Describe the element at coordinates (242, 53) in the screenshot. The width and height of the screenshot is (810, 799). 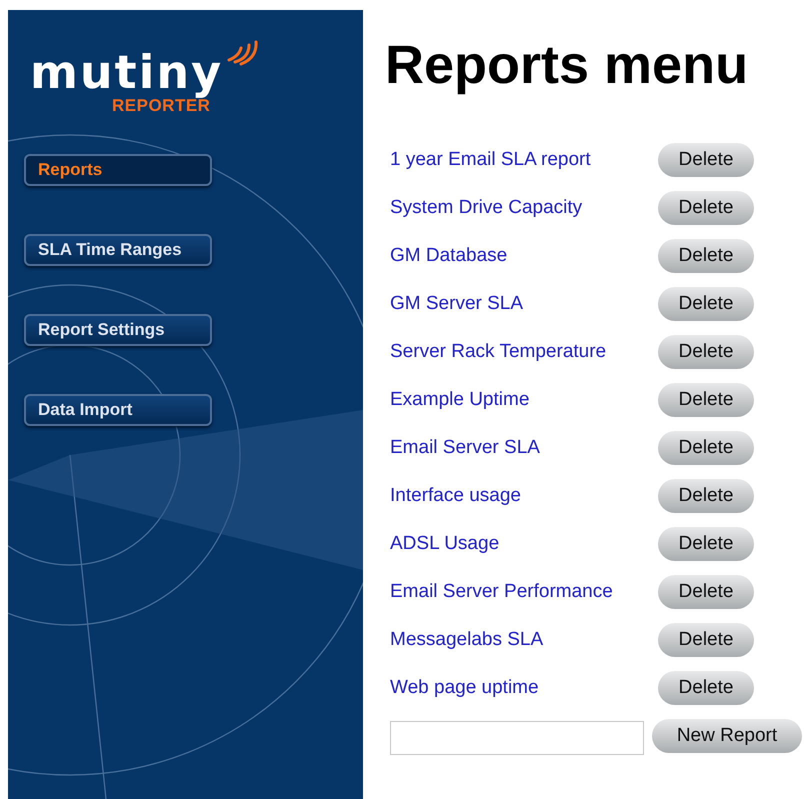
I see `signal-waves-icon` at that location.